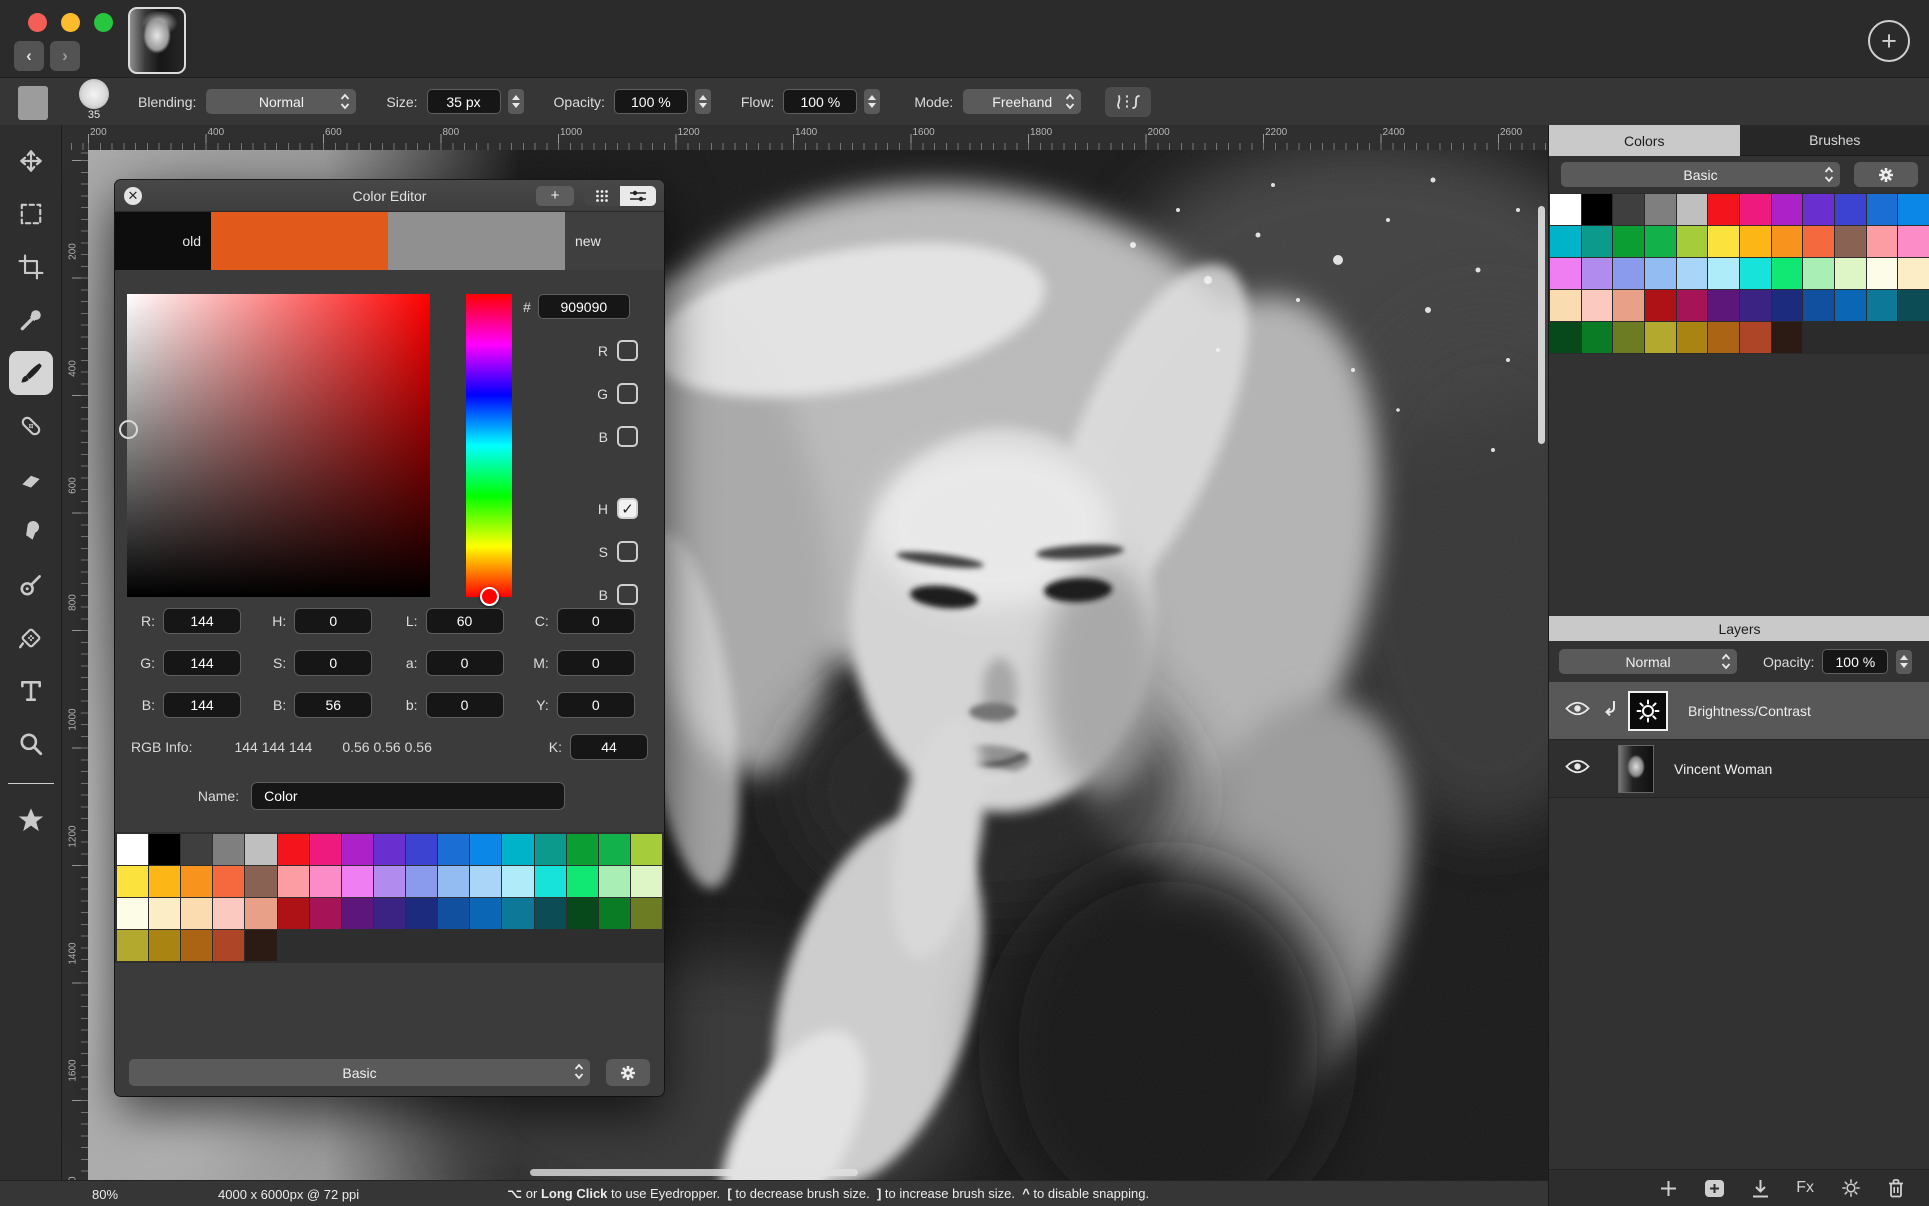 Image resolution: width=1929 pixels, height=1206 pixels. Describe the element at coordinates (489, 450) in the screenshot. I see `hue-strip` at that location.